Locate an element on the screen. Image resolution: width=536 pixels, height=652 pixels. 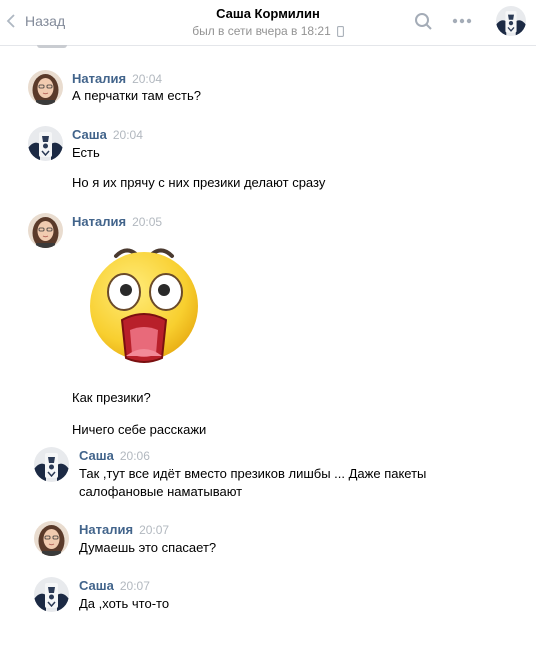
chat-title-block: Саша Кормилин был в сети вчера в 18:21 is located at coordinates (268, 23).